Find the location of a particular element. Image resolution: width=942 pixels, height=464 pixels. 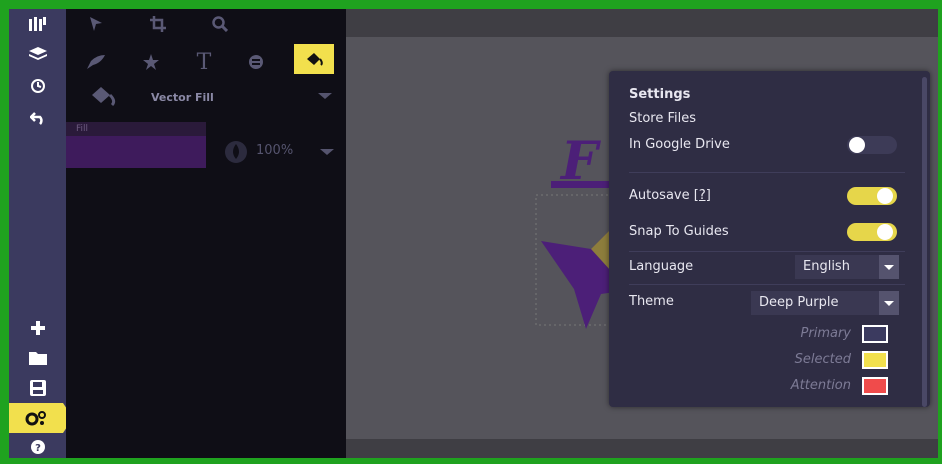

primary-color-swatch is located at coordinates (875, 334).